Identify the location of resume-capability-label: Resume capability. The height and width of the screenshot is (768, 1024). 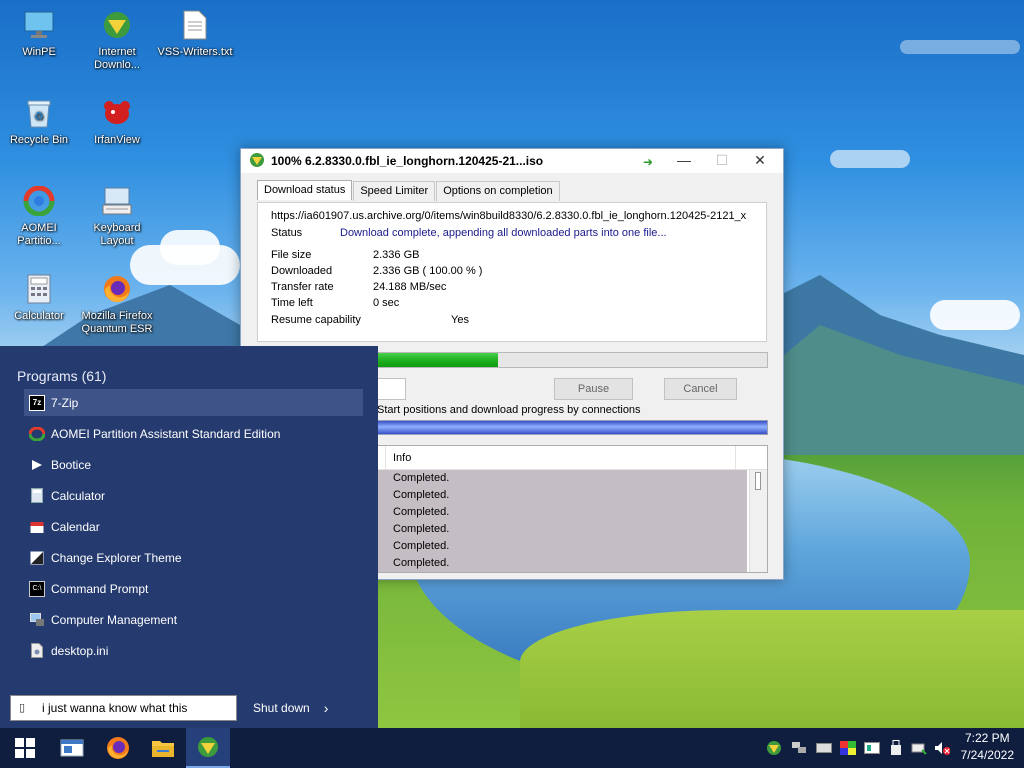
(316, 320).